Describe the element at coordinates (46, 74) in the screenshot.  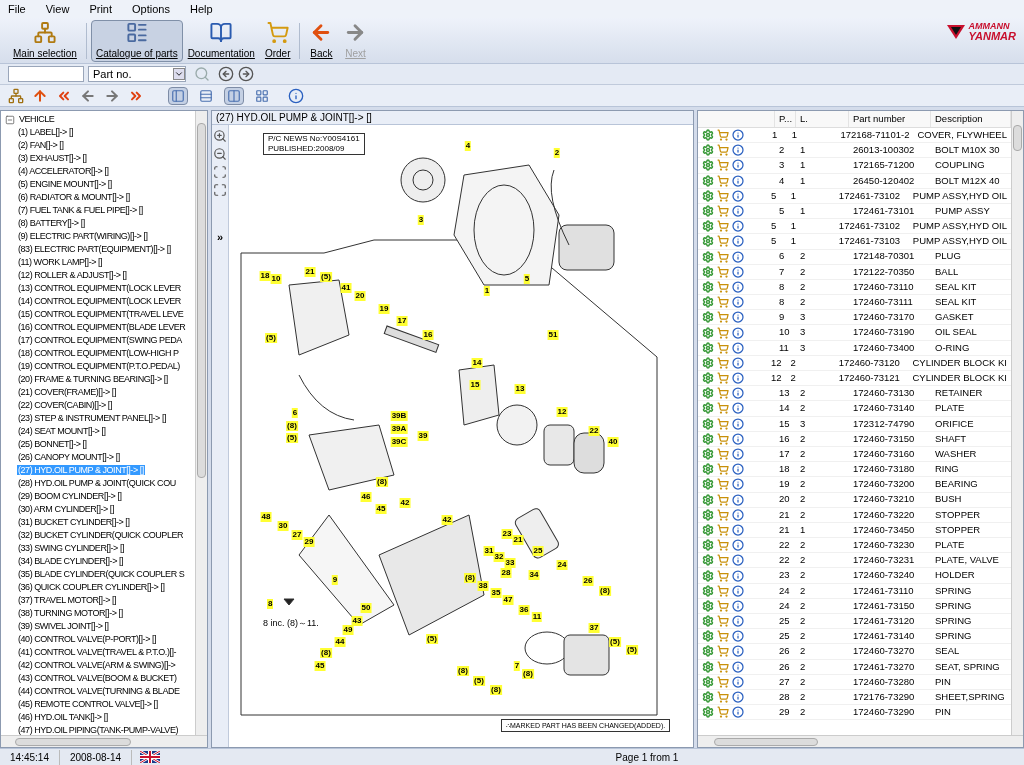
I see `search-input` at that location.